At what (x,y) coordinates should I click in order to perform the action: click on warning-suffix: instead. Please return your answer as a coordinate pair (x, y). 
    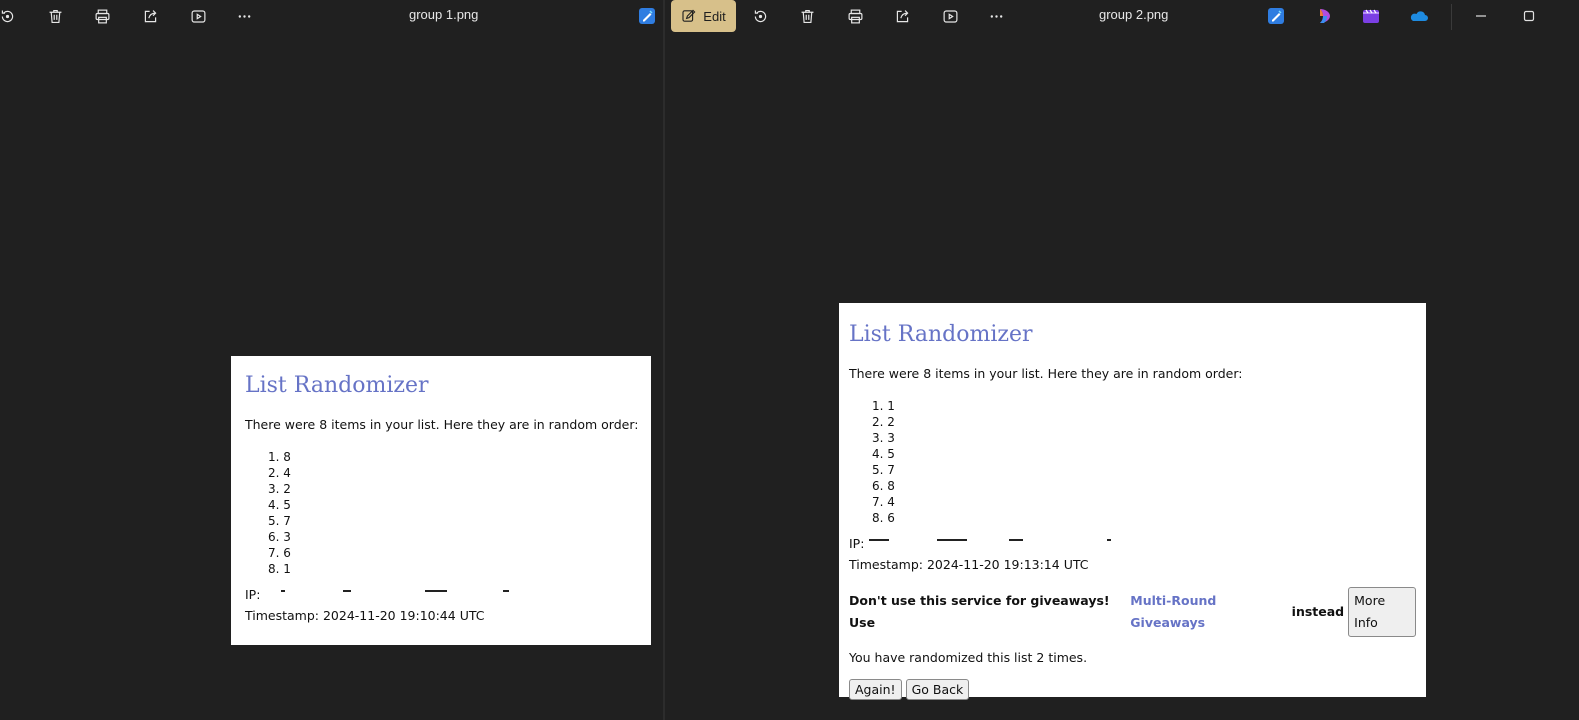
    Looking at the image, I should click on (1318, 611).